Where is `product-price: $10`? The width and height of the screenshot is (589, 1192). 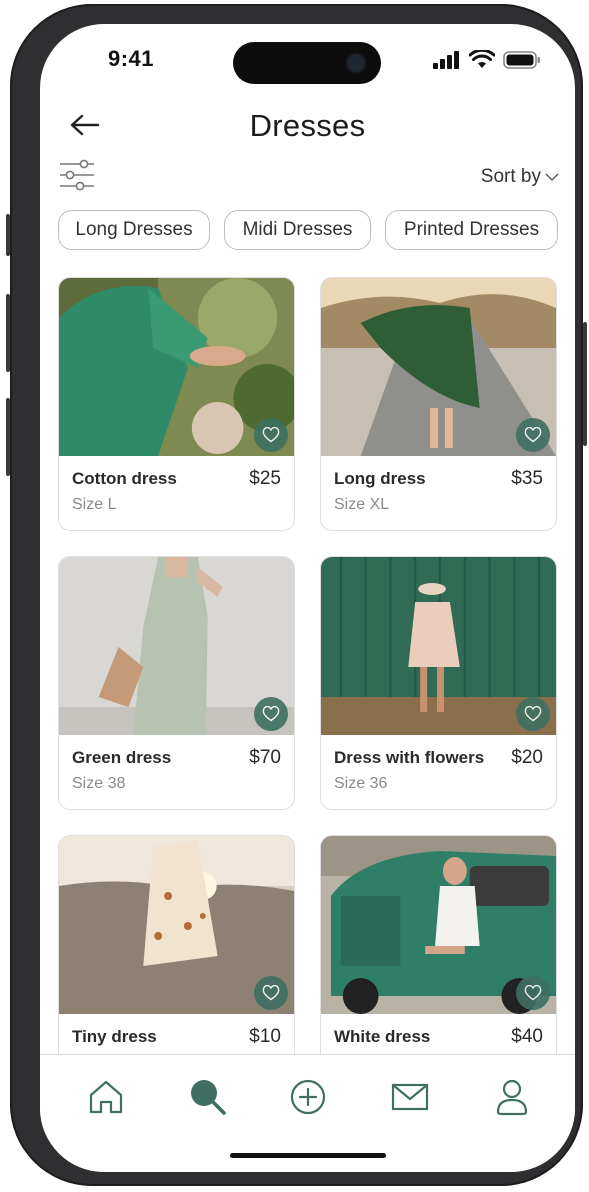
product-price: $10 is located at coordinates (265, 1036).